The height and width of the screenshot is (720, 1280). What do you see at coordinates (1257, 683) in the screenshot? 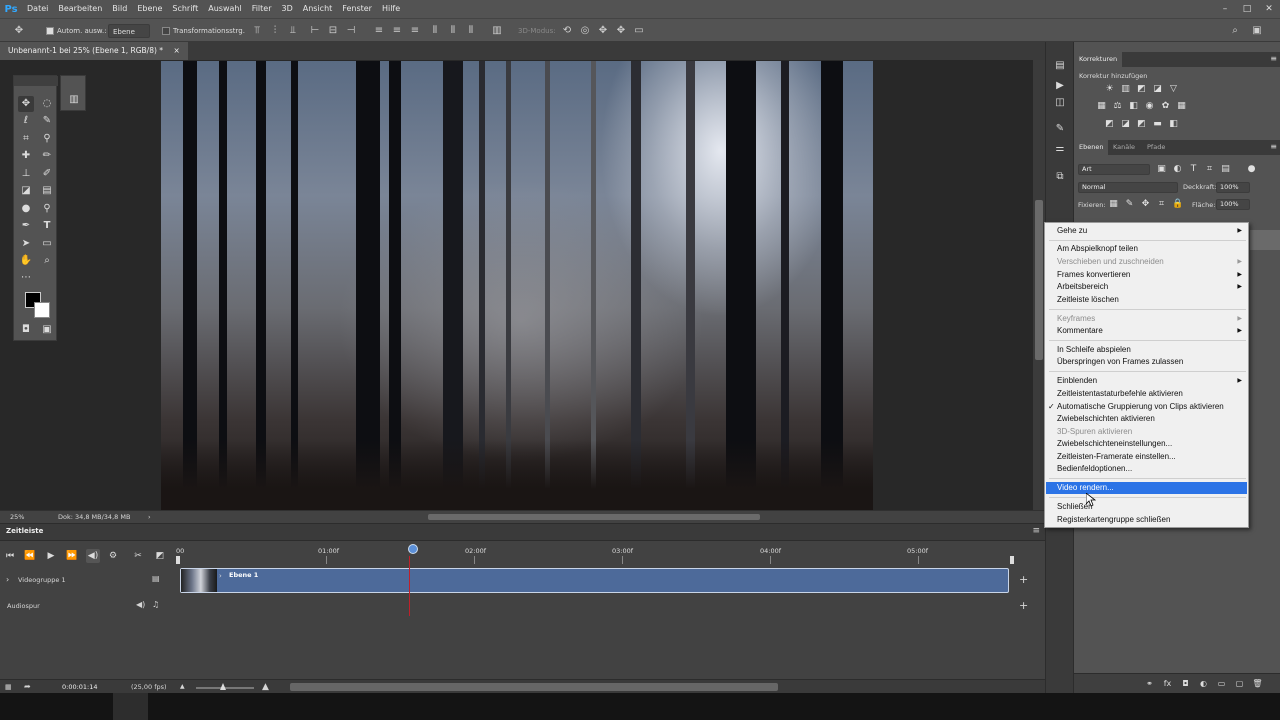
I see `delete-layer-icon: 🗑` at bounding box center [1257, 683].